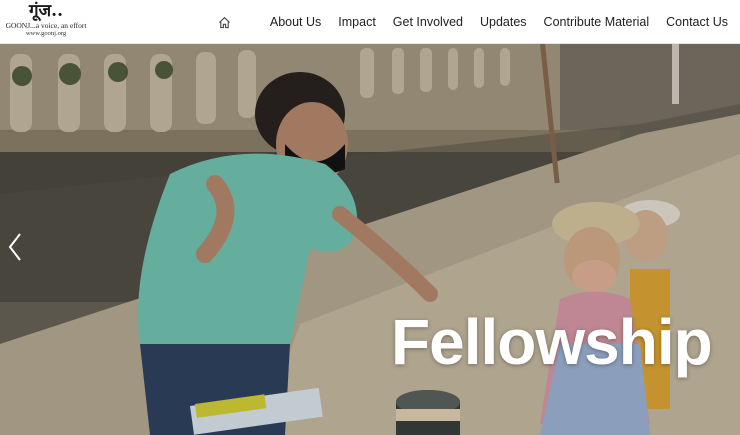 The image size is (740, 435). I want to click on nav-item-impact: Impact, so click(357, 22).